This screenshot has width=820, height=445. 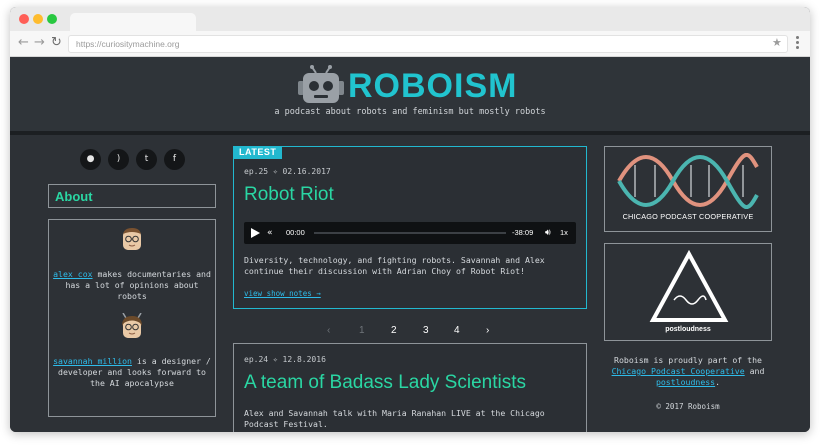 What do you see at coordinates (457, 330) in the screenshot?
I see `page-4: 4` at bounding box center [457, 330].